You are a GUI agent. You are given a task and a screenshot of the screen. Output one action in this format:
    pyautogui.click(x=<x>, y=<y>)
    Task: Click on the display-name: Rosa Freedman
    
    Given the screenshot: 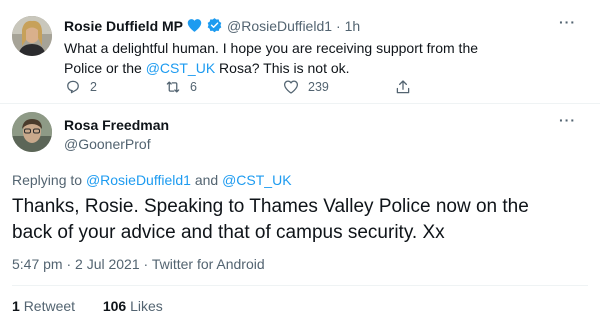 What is the action you would take?
    pyautogui.click(x=116, y=125)
    